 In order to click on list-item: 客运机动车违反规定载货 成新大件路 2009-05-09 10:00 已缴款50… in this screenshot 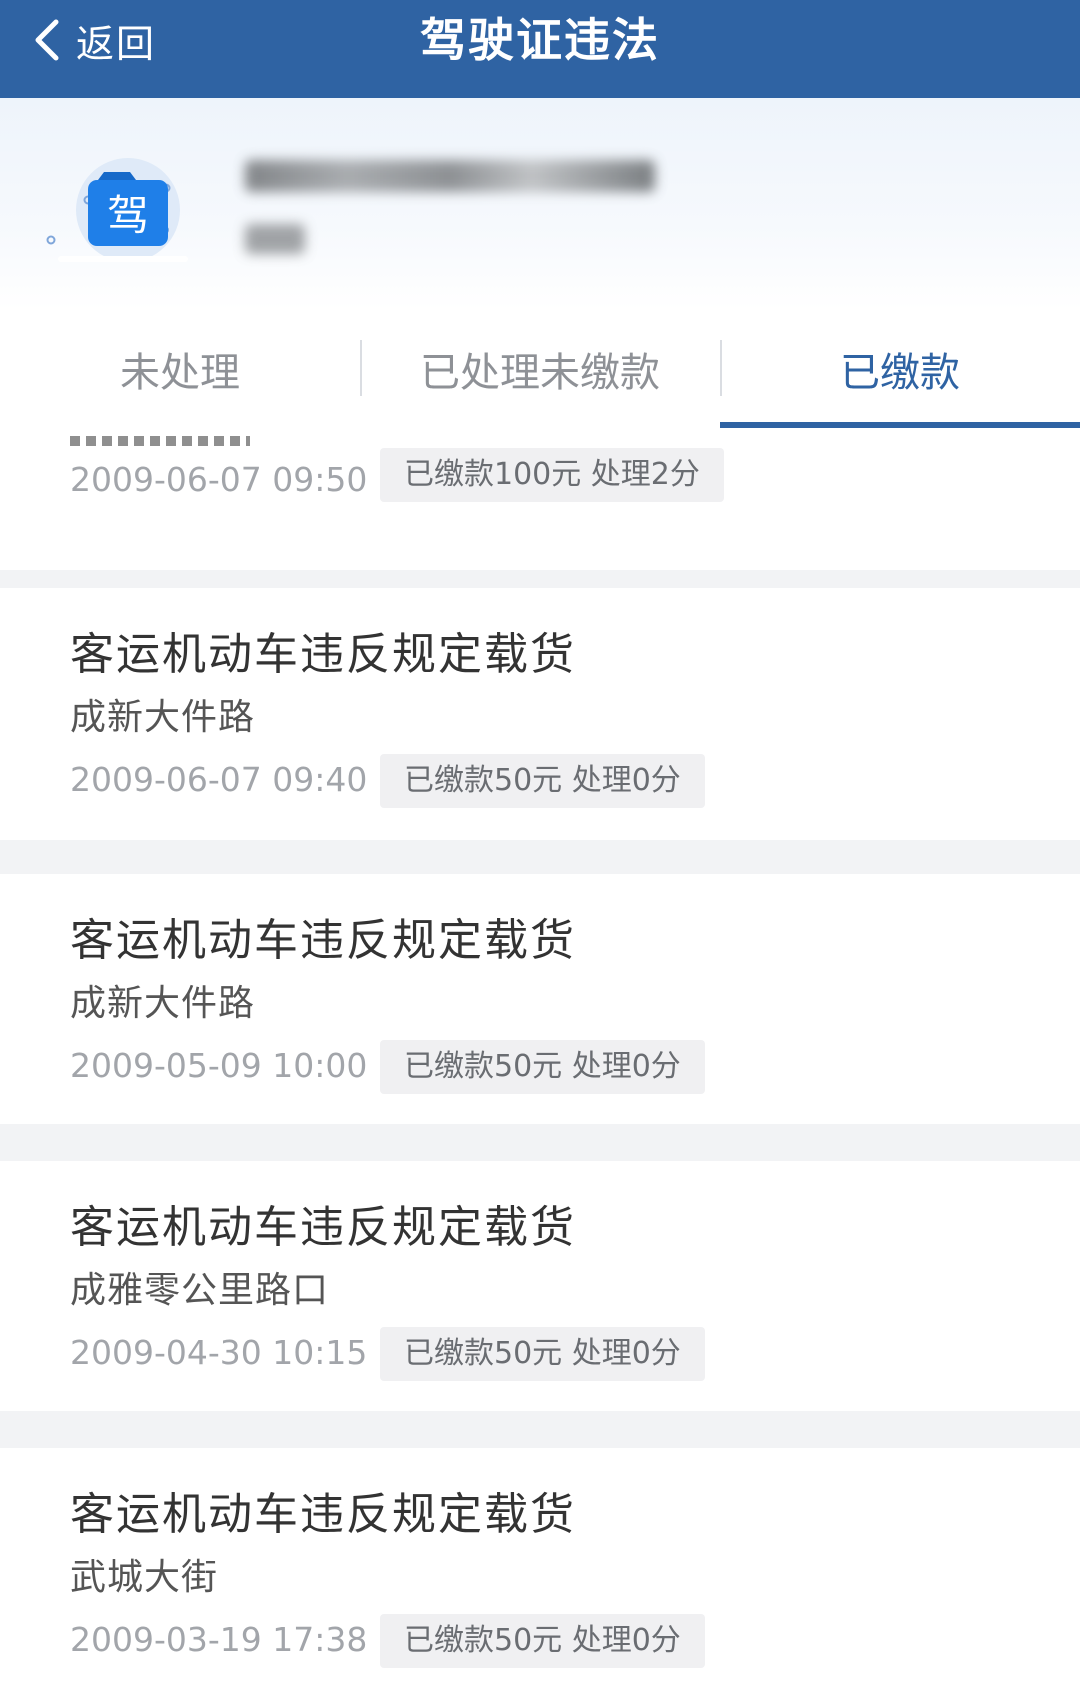, I will do `click(540, 999)`.